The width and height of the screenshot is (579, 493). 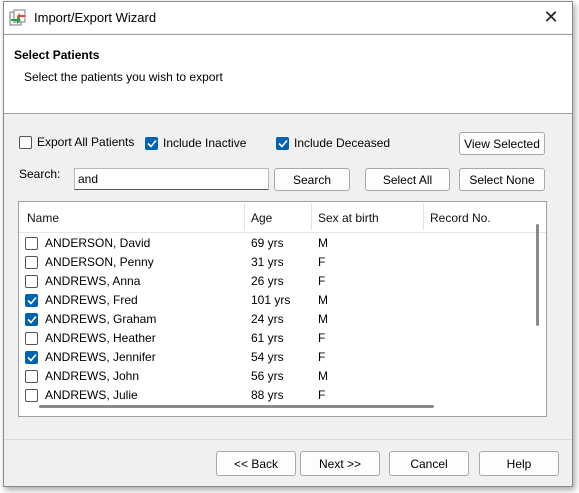 I want to click on patient-name: ANDERSON, David, so click(x=98, y=243).